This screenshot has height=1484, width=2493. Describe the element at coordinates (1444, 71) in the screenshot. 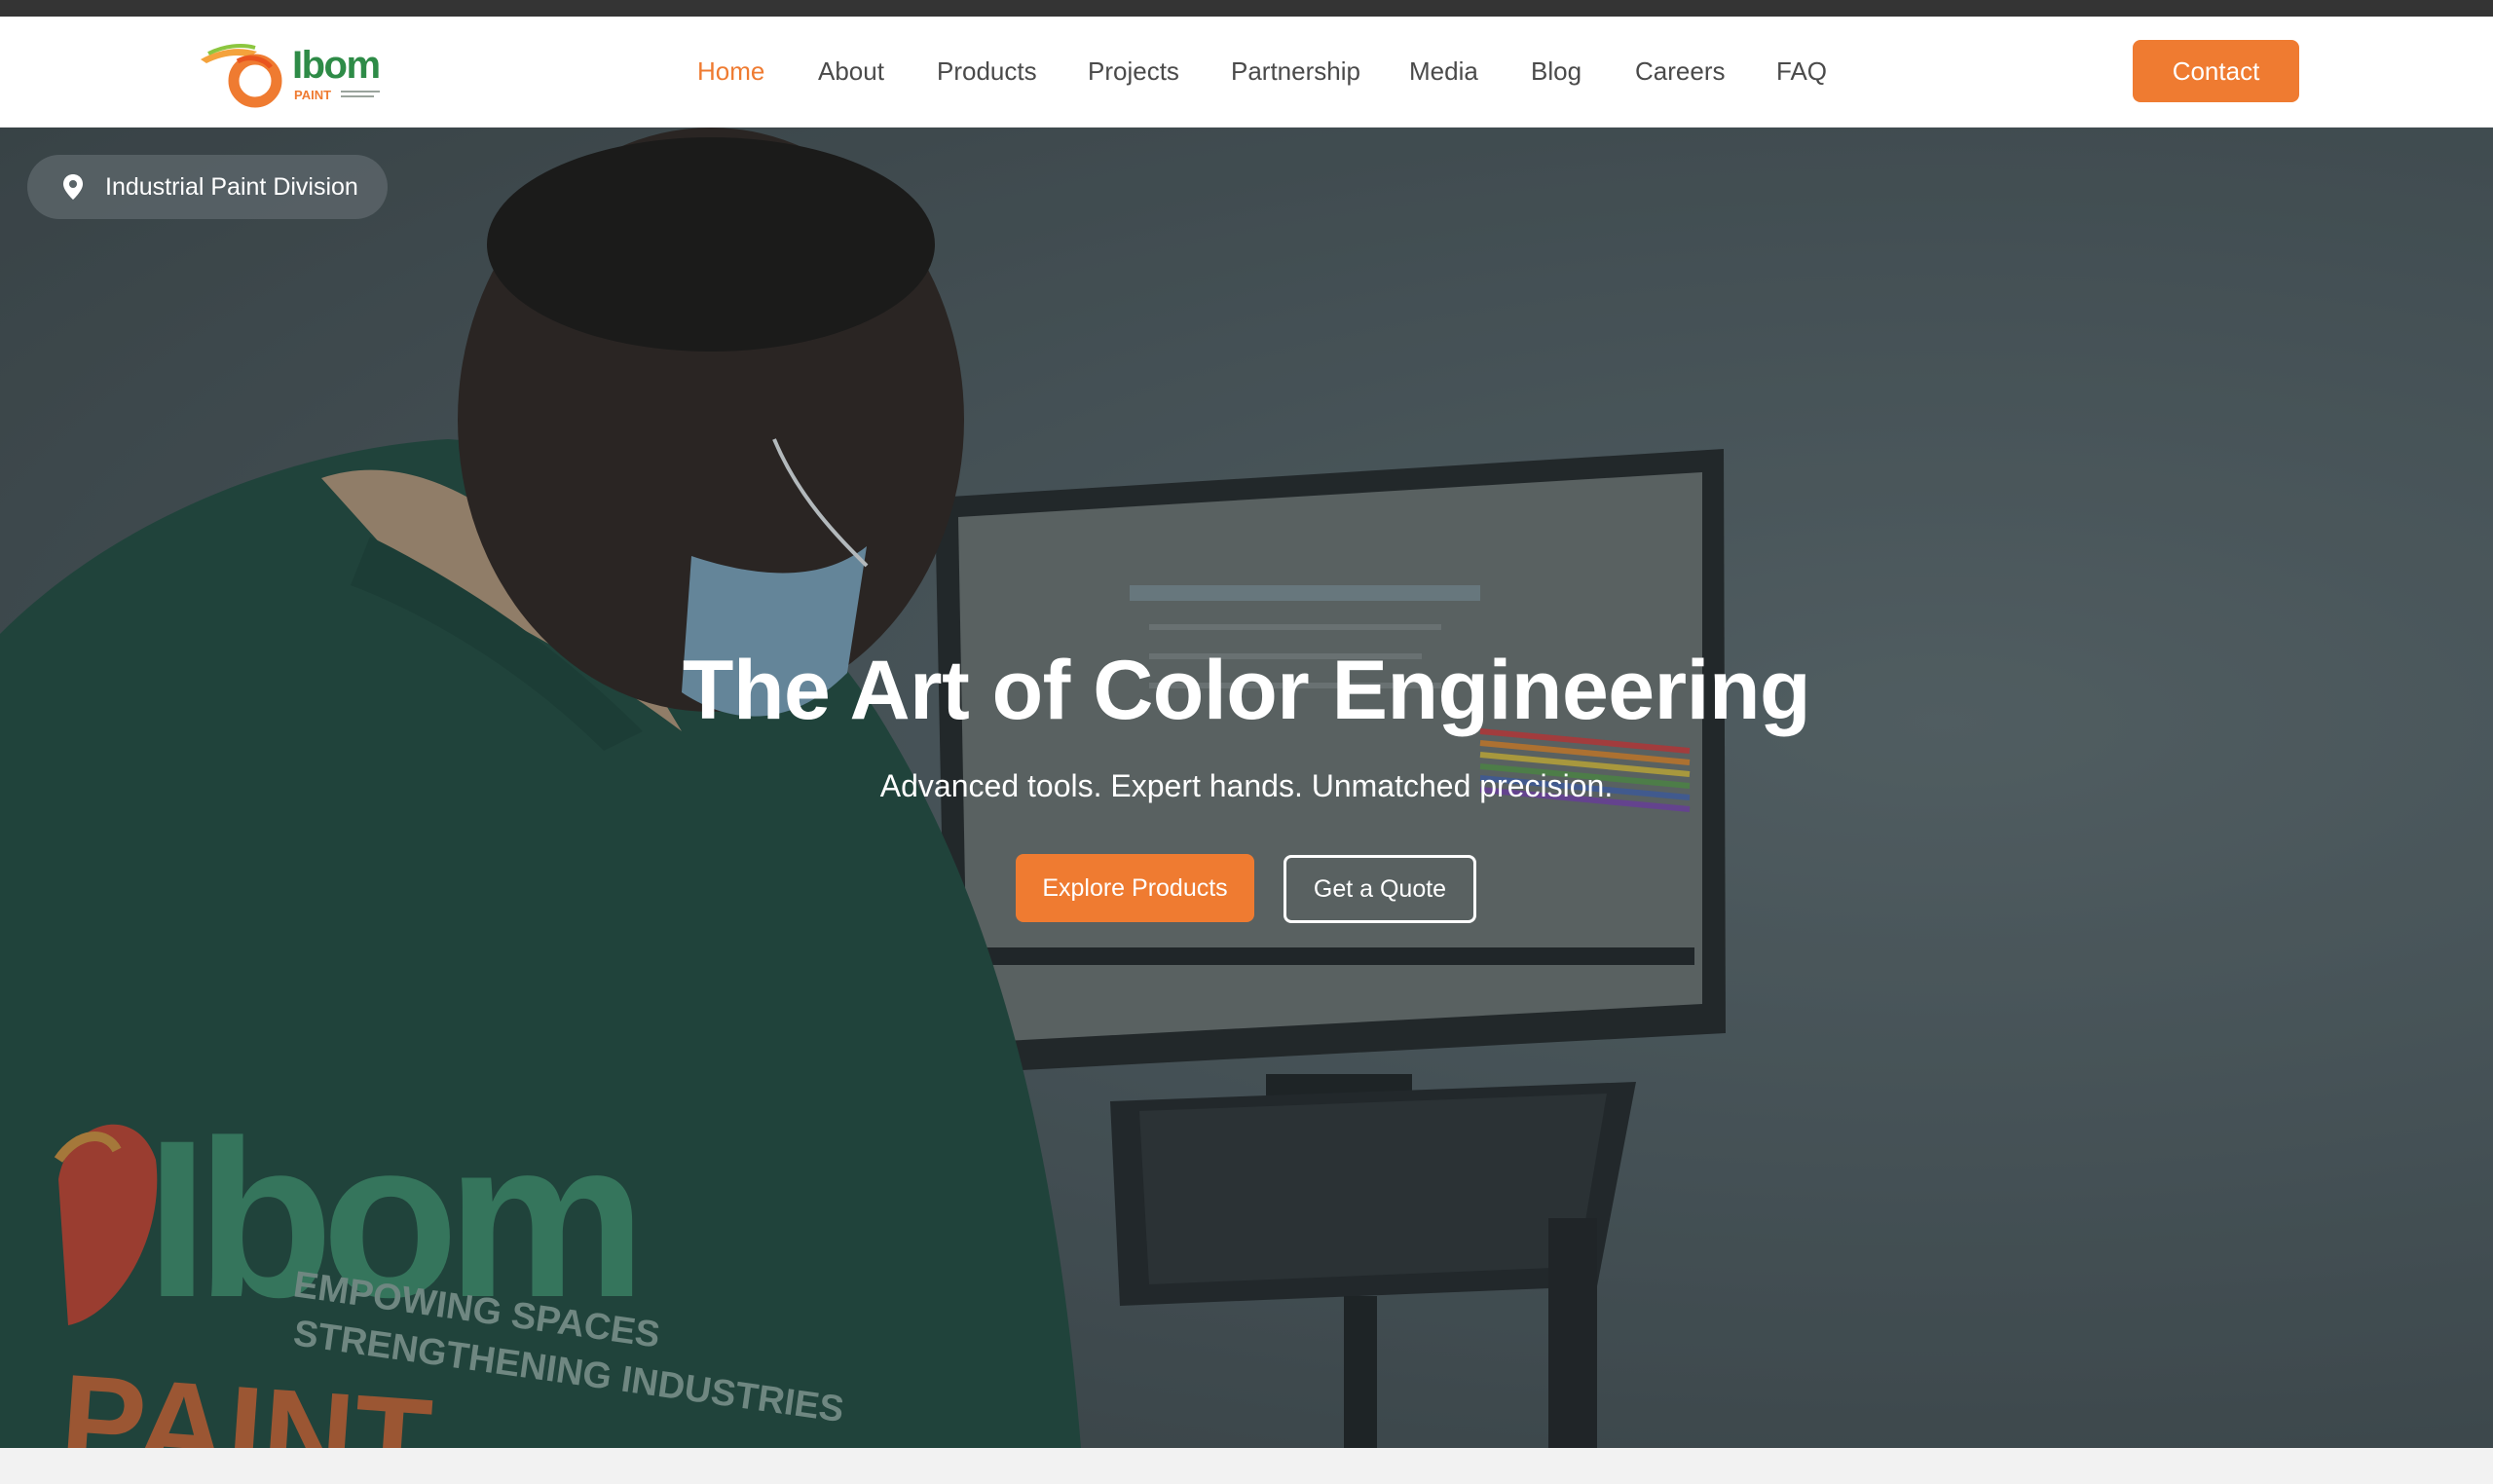

I see `nav-item-media: Media` at that location.